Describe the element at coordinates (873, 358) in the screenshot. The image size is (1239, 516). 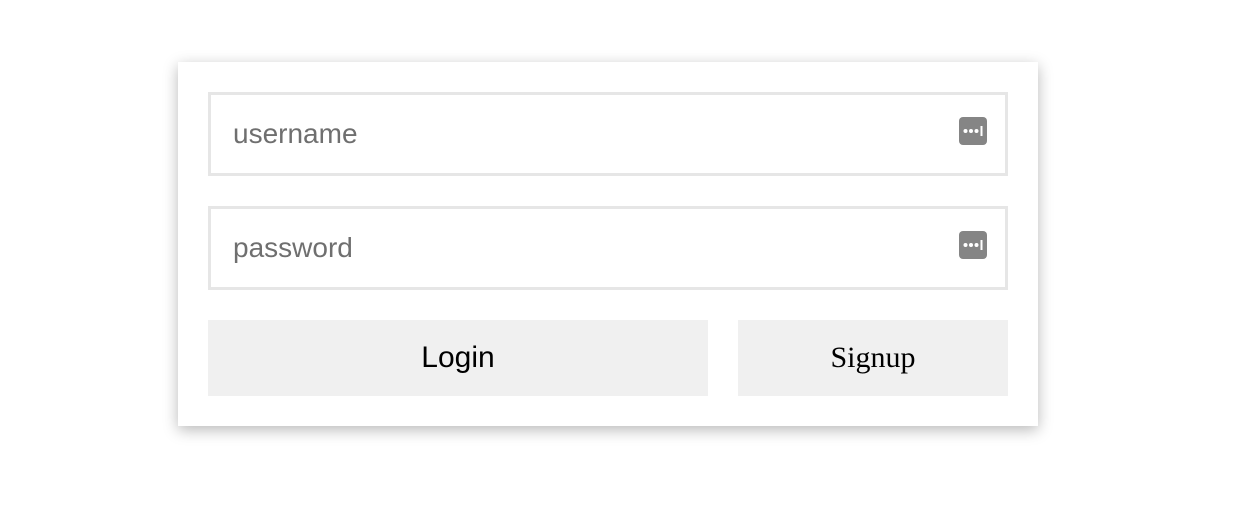
I see `signup-button: Signup` at that location.